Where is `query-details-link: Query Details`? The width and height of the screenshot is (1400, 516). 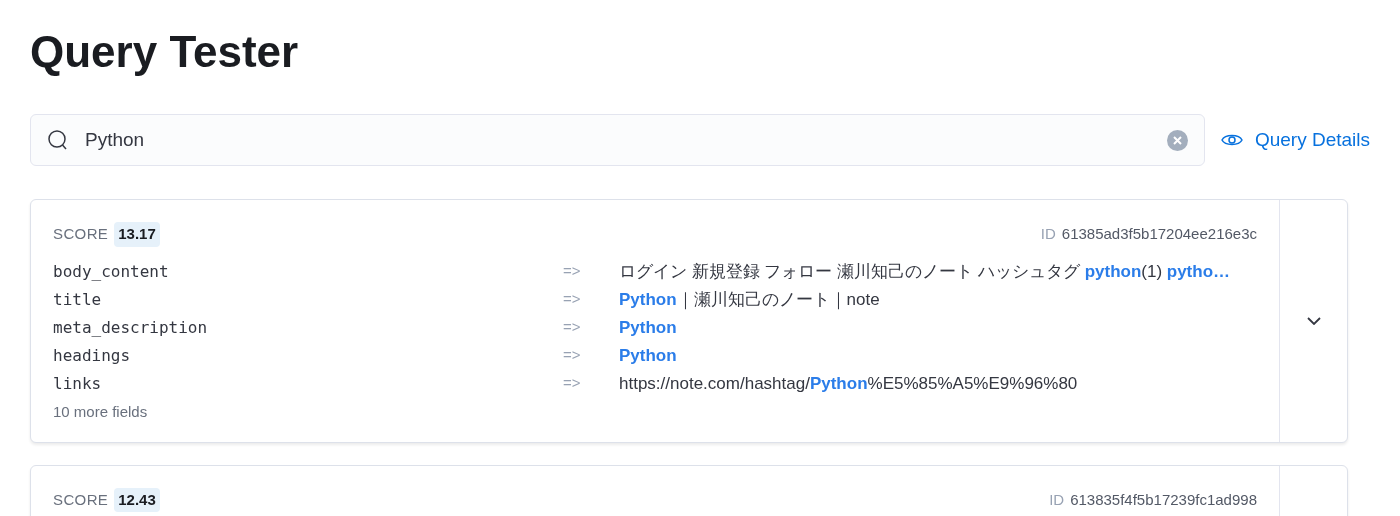
query-details-link: Query Details is located at coordinates (1295, 140).